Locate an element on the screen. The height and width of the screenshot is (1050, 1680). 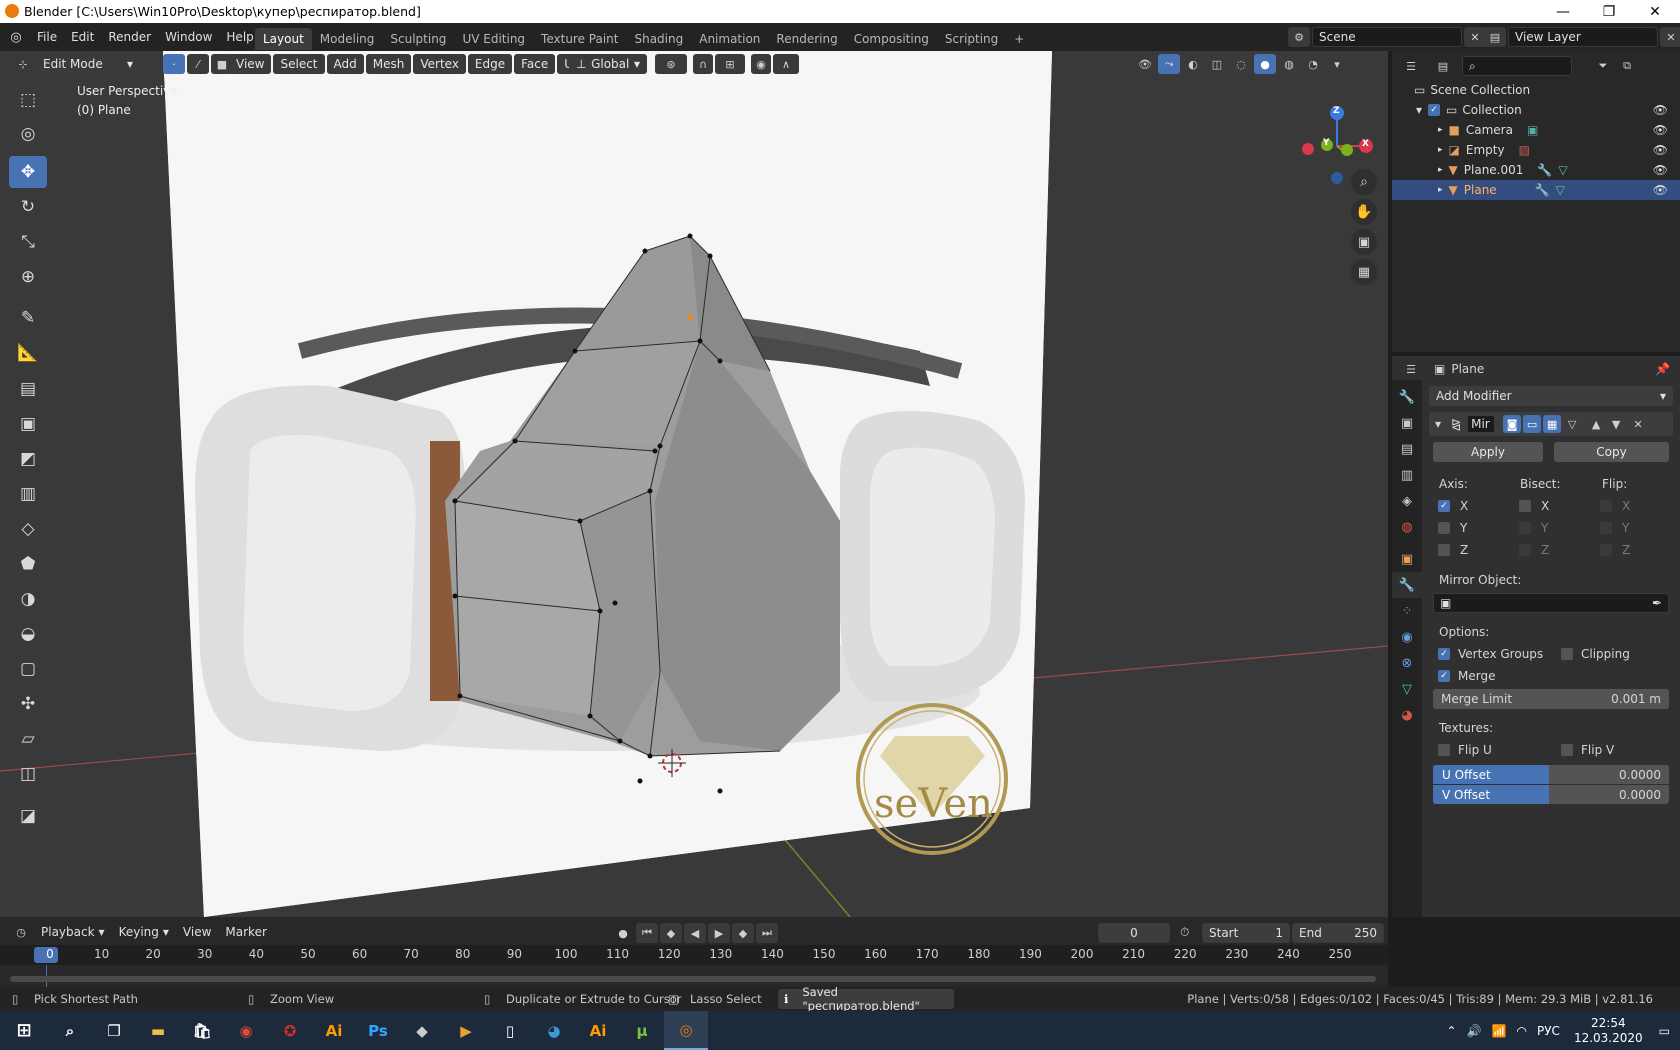
outliner-row-empty: ▸ ◪ Empty ▨ 👁 is located at coordinates (1536, 150).